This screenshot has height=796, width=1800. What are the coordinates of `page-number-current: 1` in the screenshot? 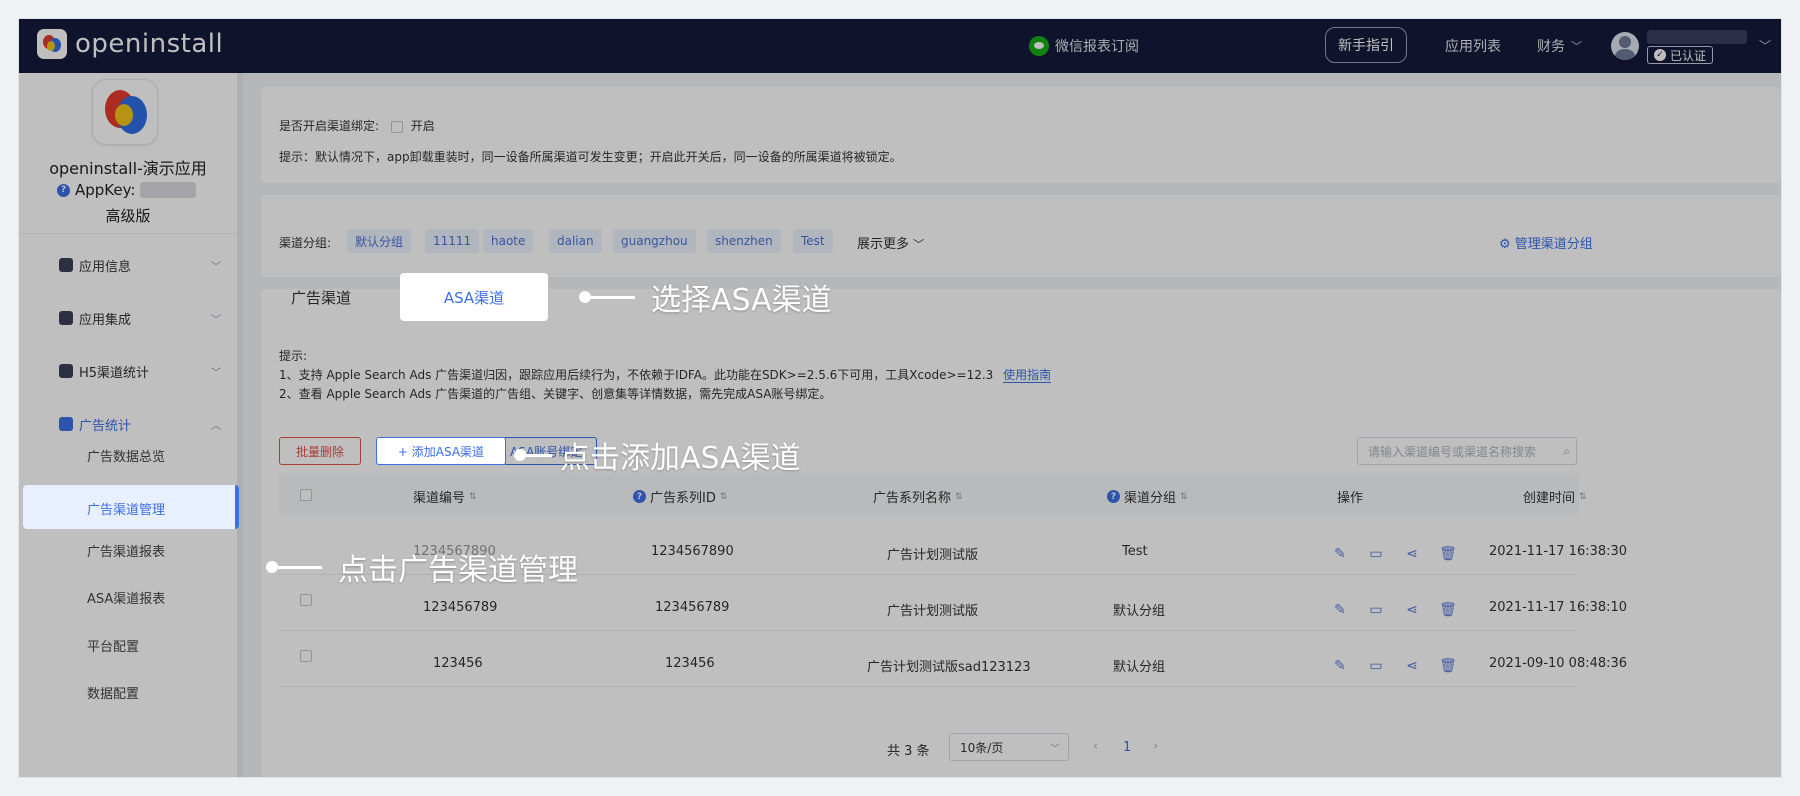 It's located at (1127, 747).